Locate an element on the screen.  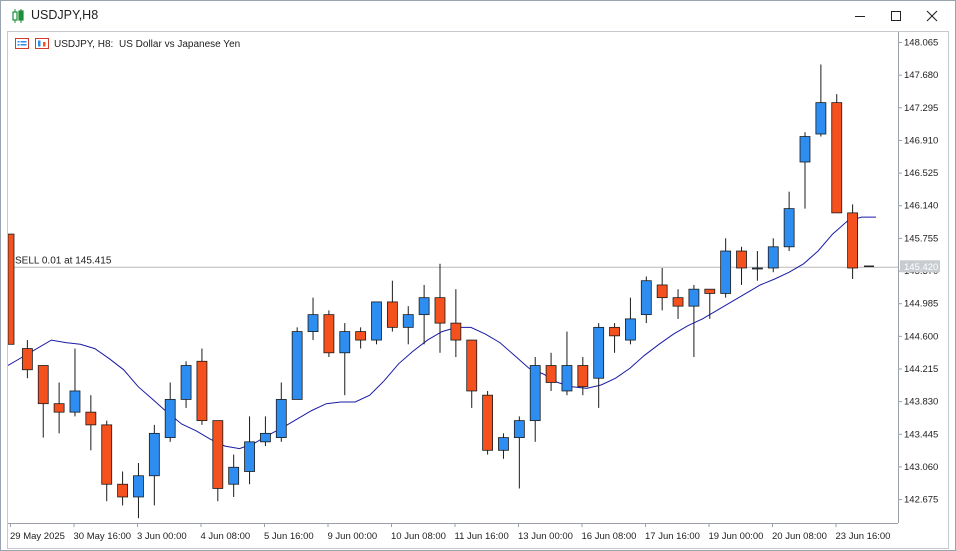
candlestick-icon is located at coordinates (18, 16).